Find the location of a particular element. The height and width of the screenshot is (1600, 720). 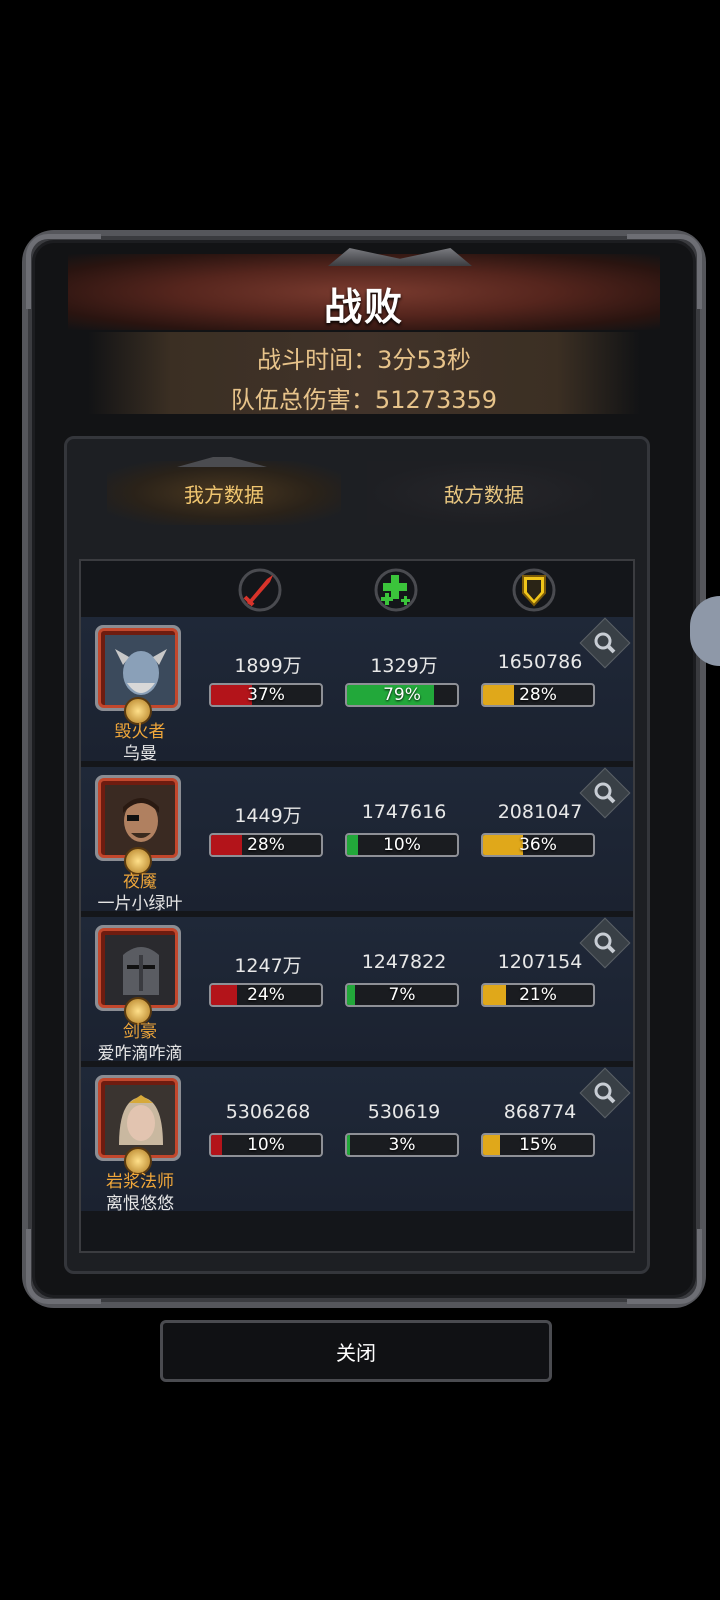

tank-percent: 28% is located at coordinates (538, 695).